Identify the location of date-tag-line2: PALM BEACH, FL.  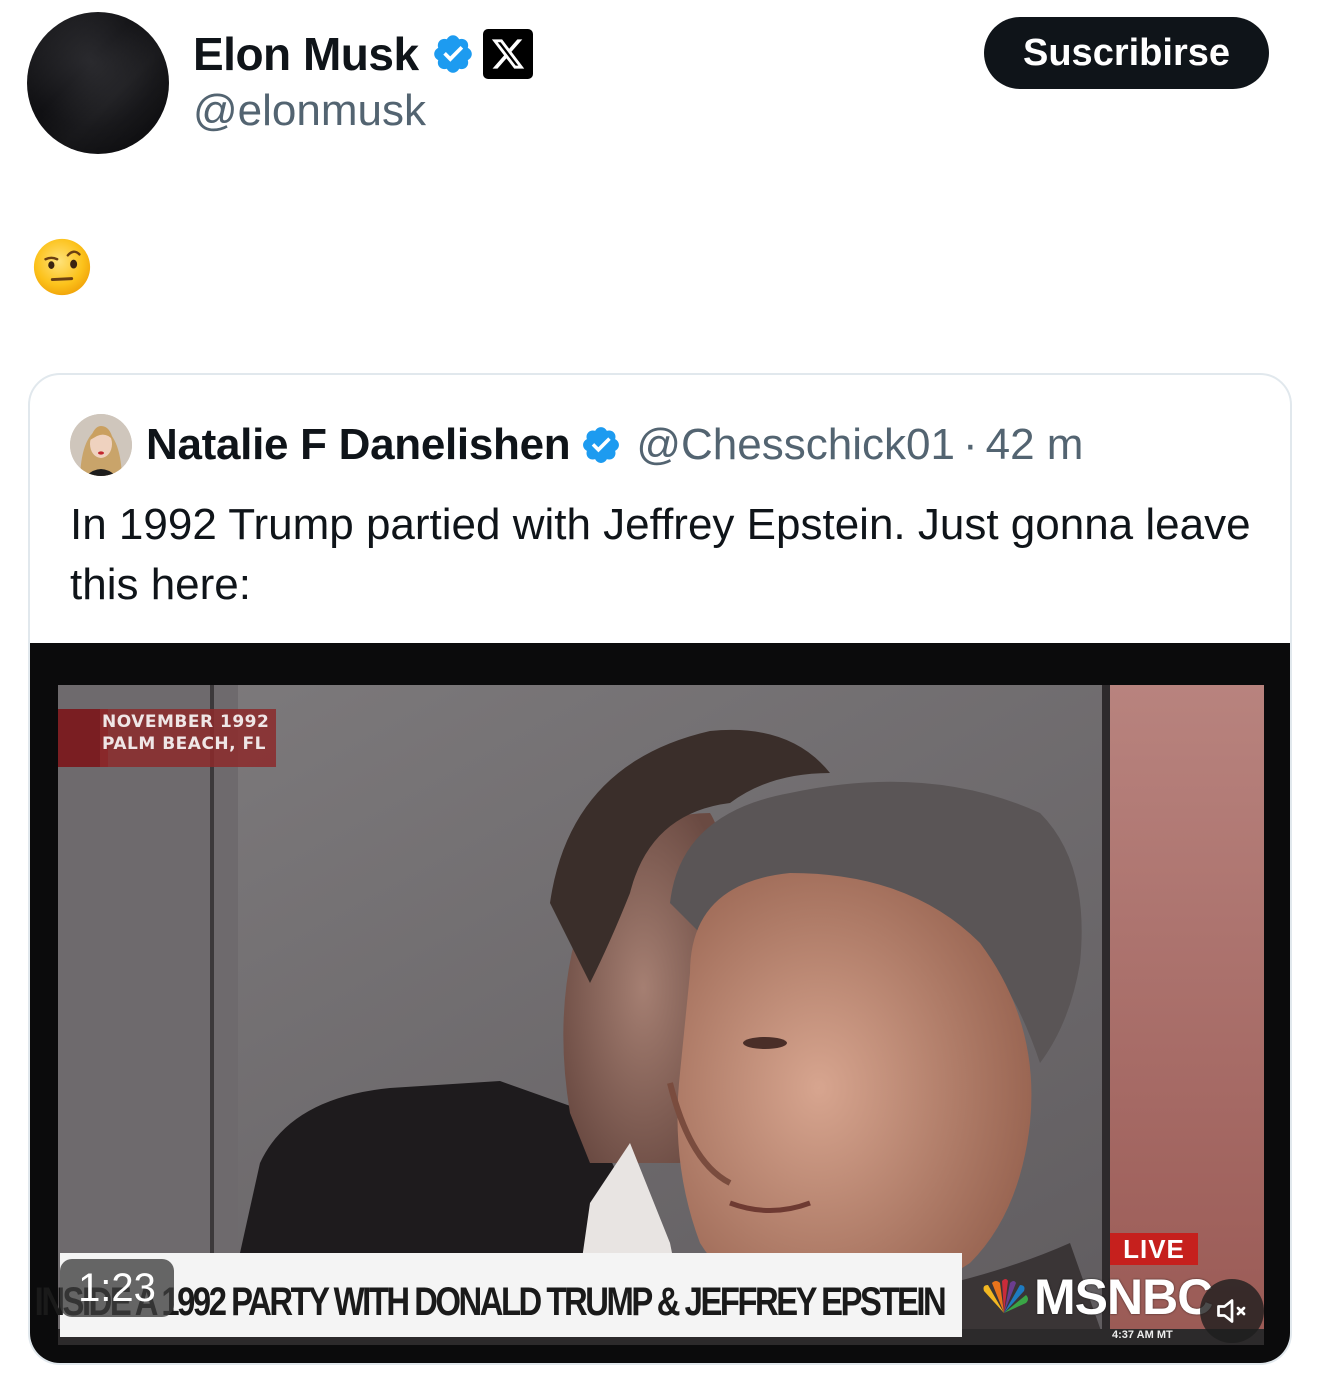
(184, 744).